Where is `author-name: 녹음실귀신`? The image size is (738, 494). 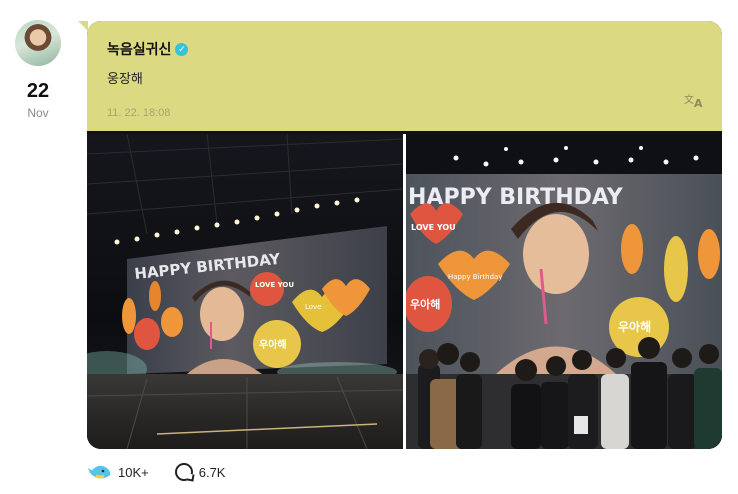
author-name: 녹음실귀신 is located at coordinates (139, 49).